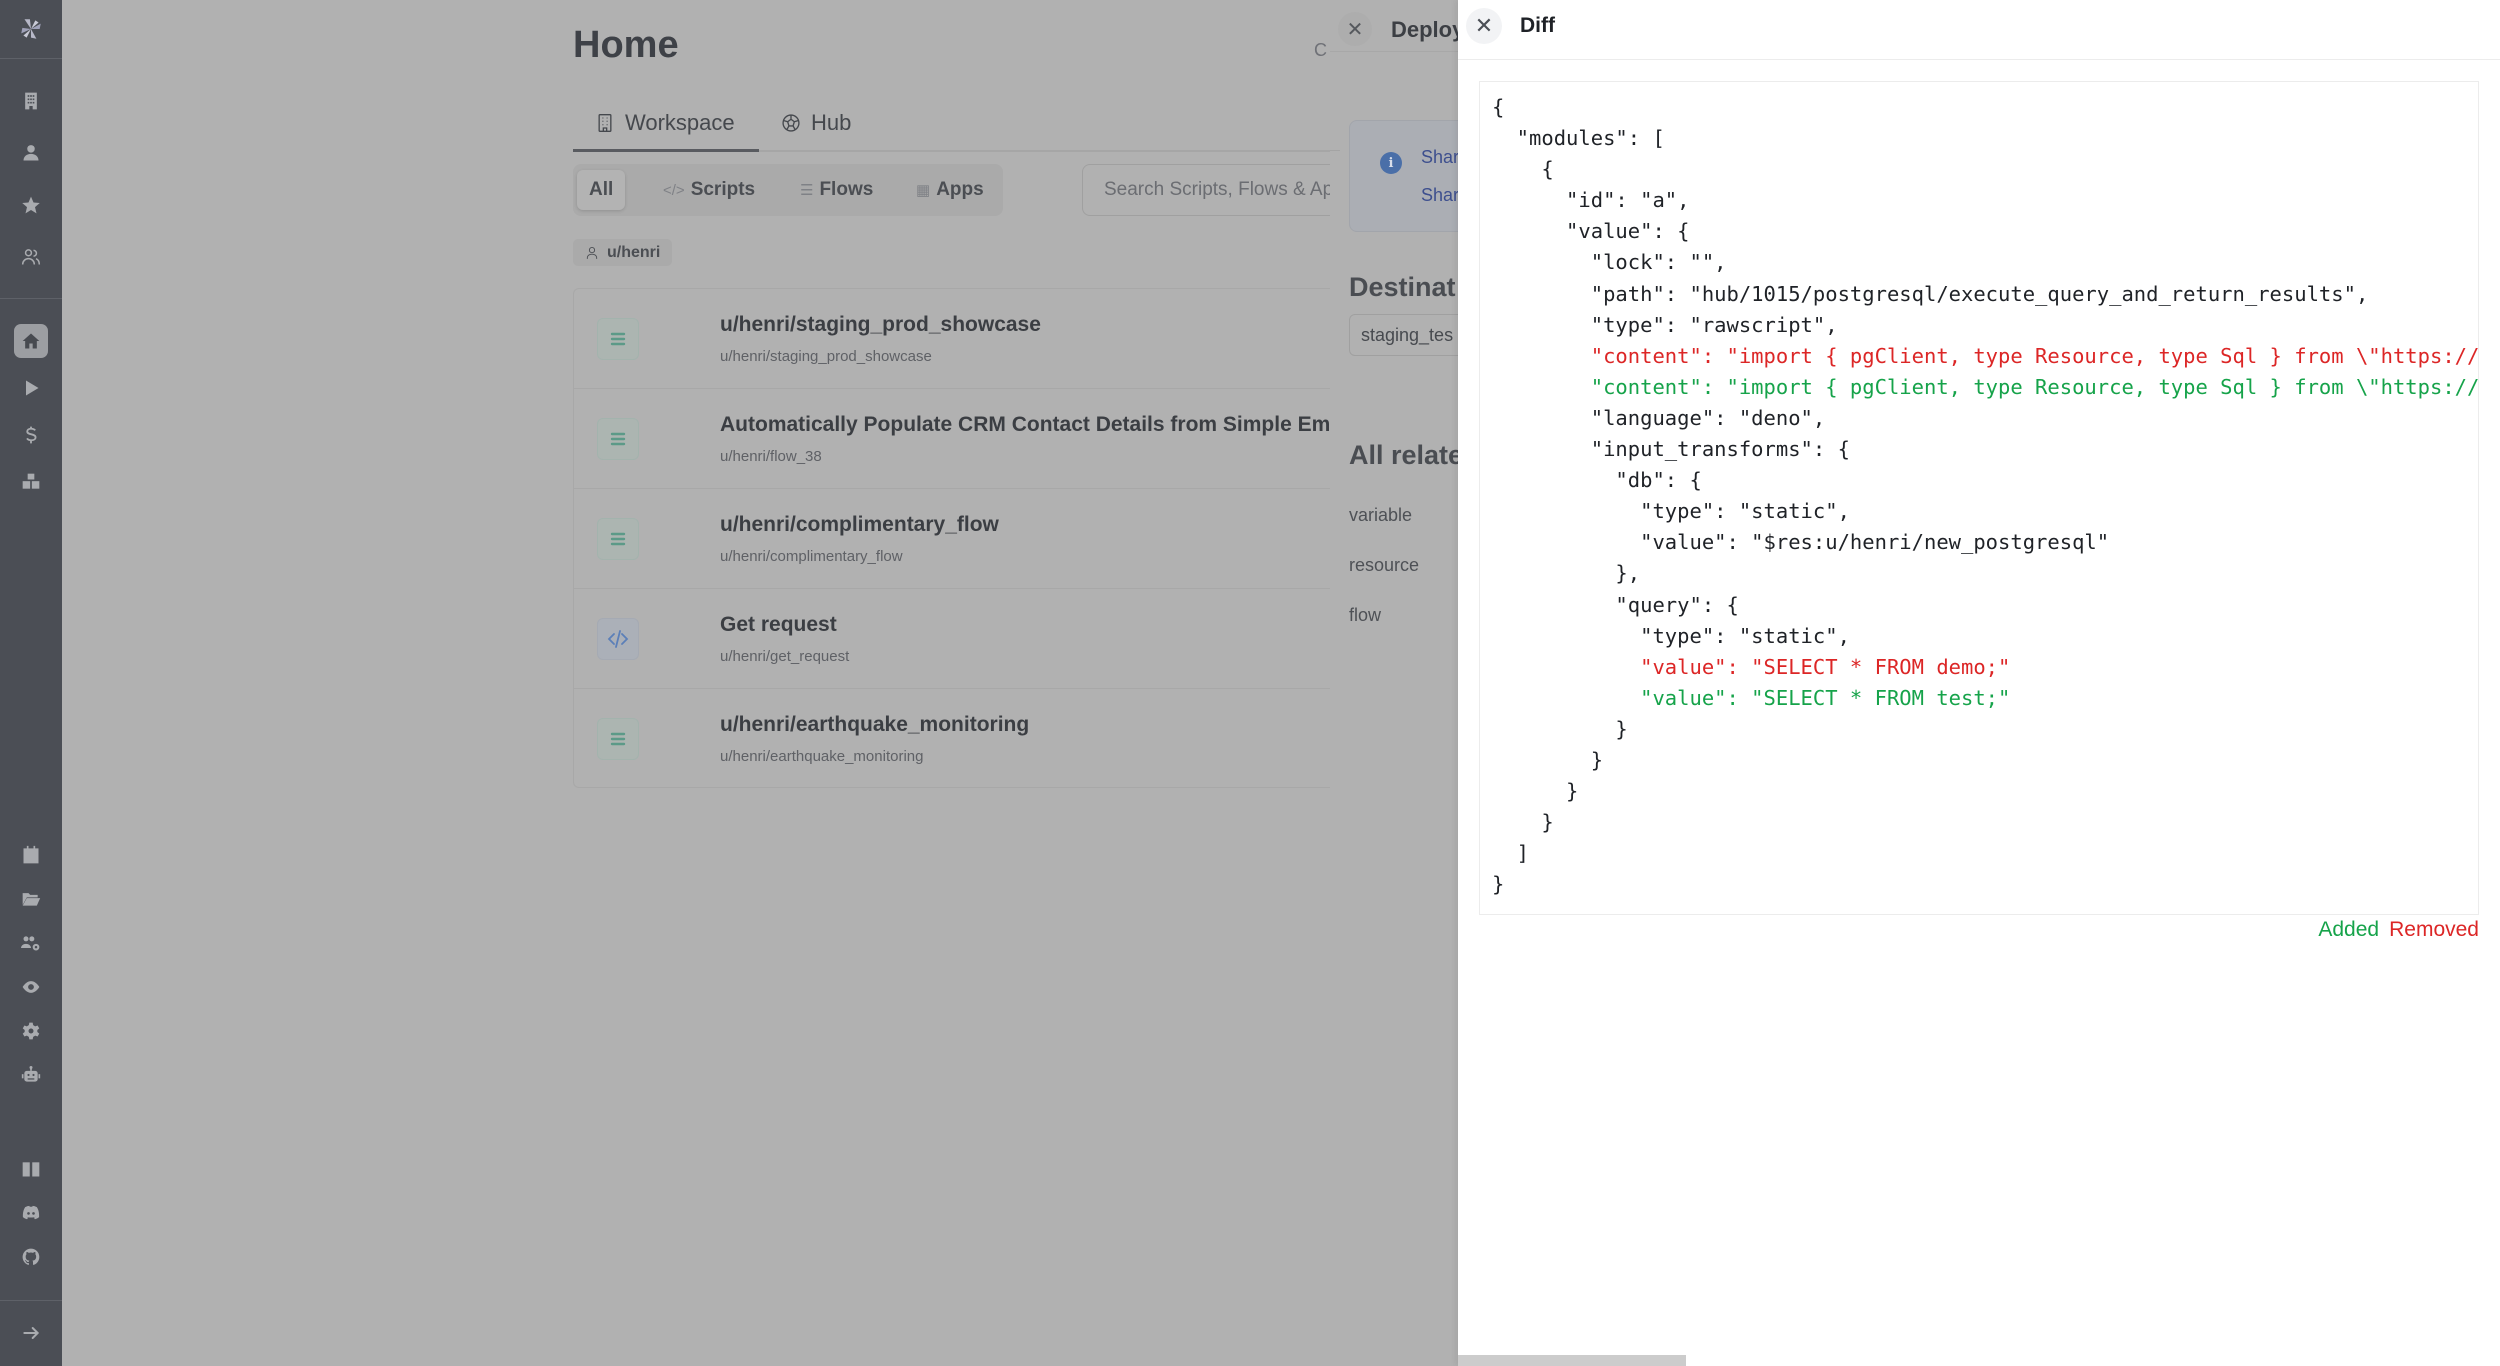 This screenshot has height=1366, width=2500. Describe the element at coordinates (1591, 231) in the screenshot. I see `diff-line: "value": {` at that location.